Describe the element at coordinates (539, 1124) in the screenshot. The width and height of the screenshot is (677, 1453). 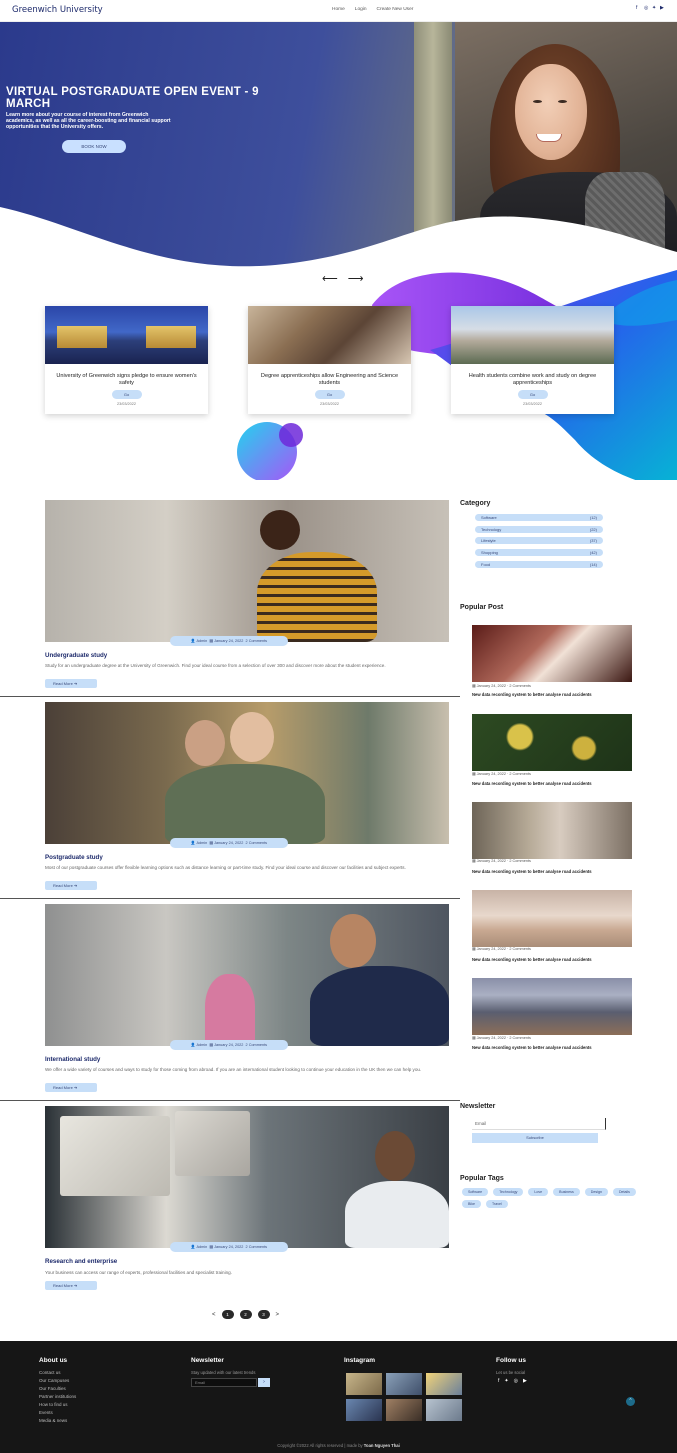
I see `newsletter-email-input: Email` at that location.